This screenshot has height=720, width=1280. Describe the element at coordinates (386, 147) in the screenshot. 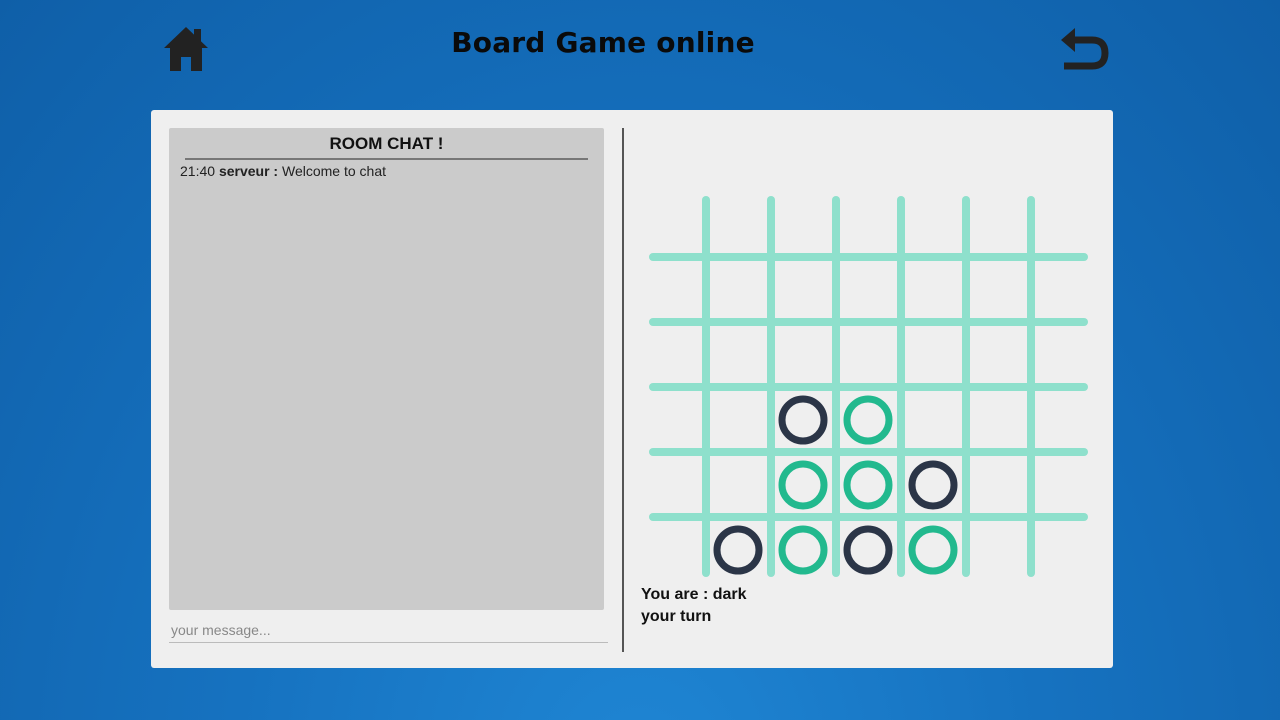

I see `chat-title: ROOM CHAT !` at that location.